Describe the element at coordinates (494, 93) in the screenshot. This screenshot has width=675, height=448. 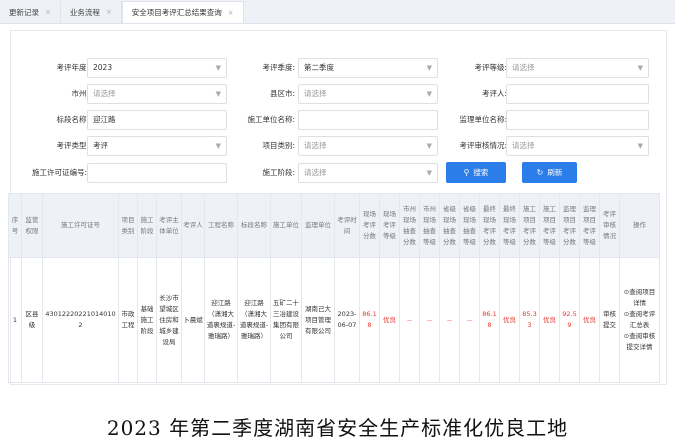
I see `reviewer-label: 考评人:` at that location.